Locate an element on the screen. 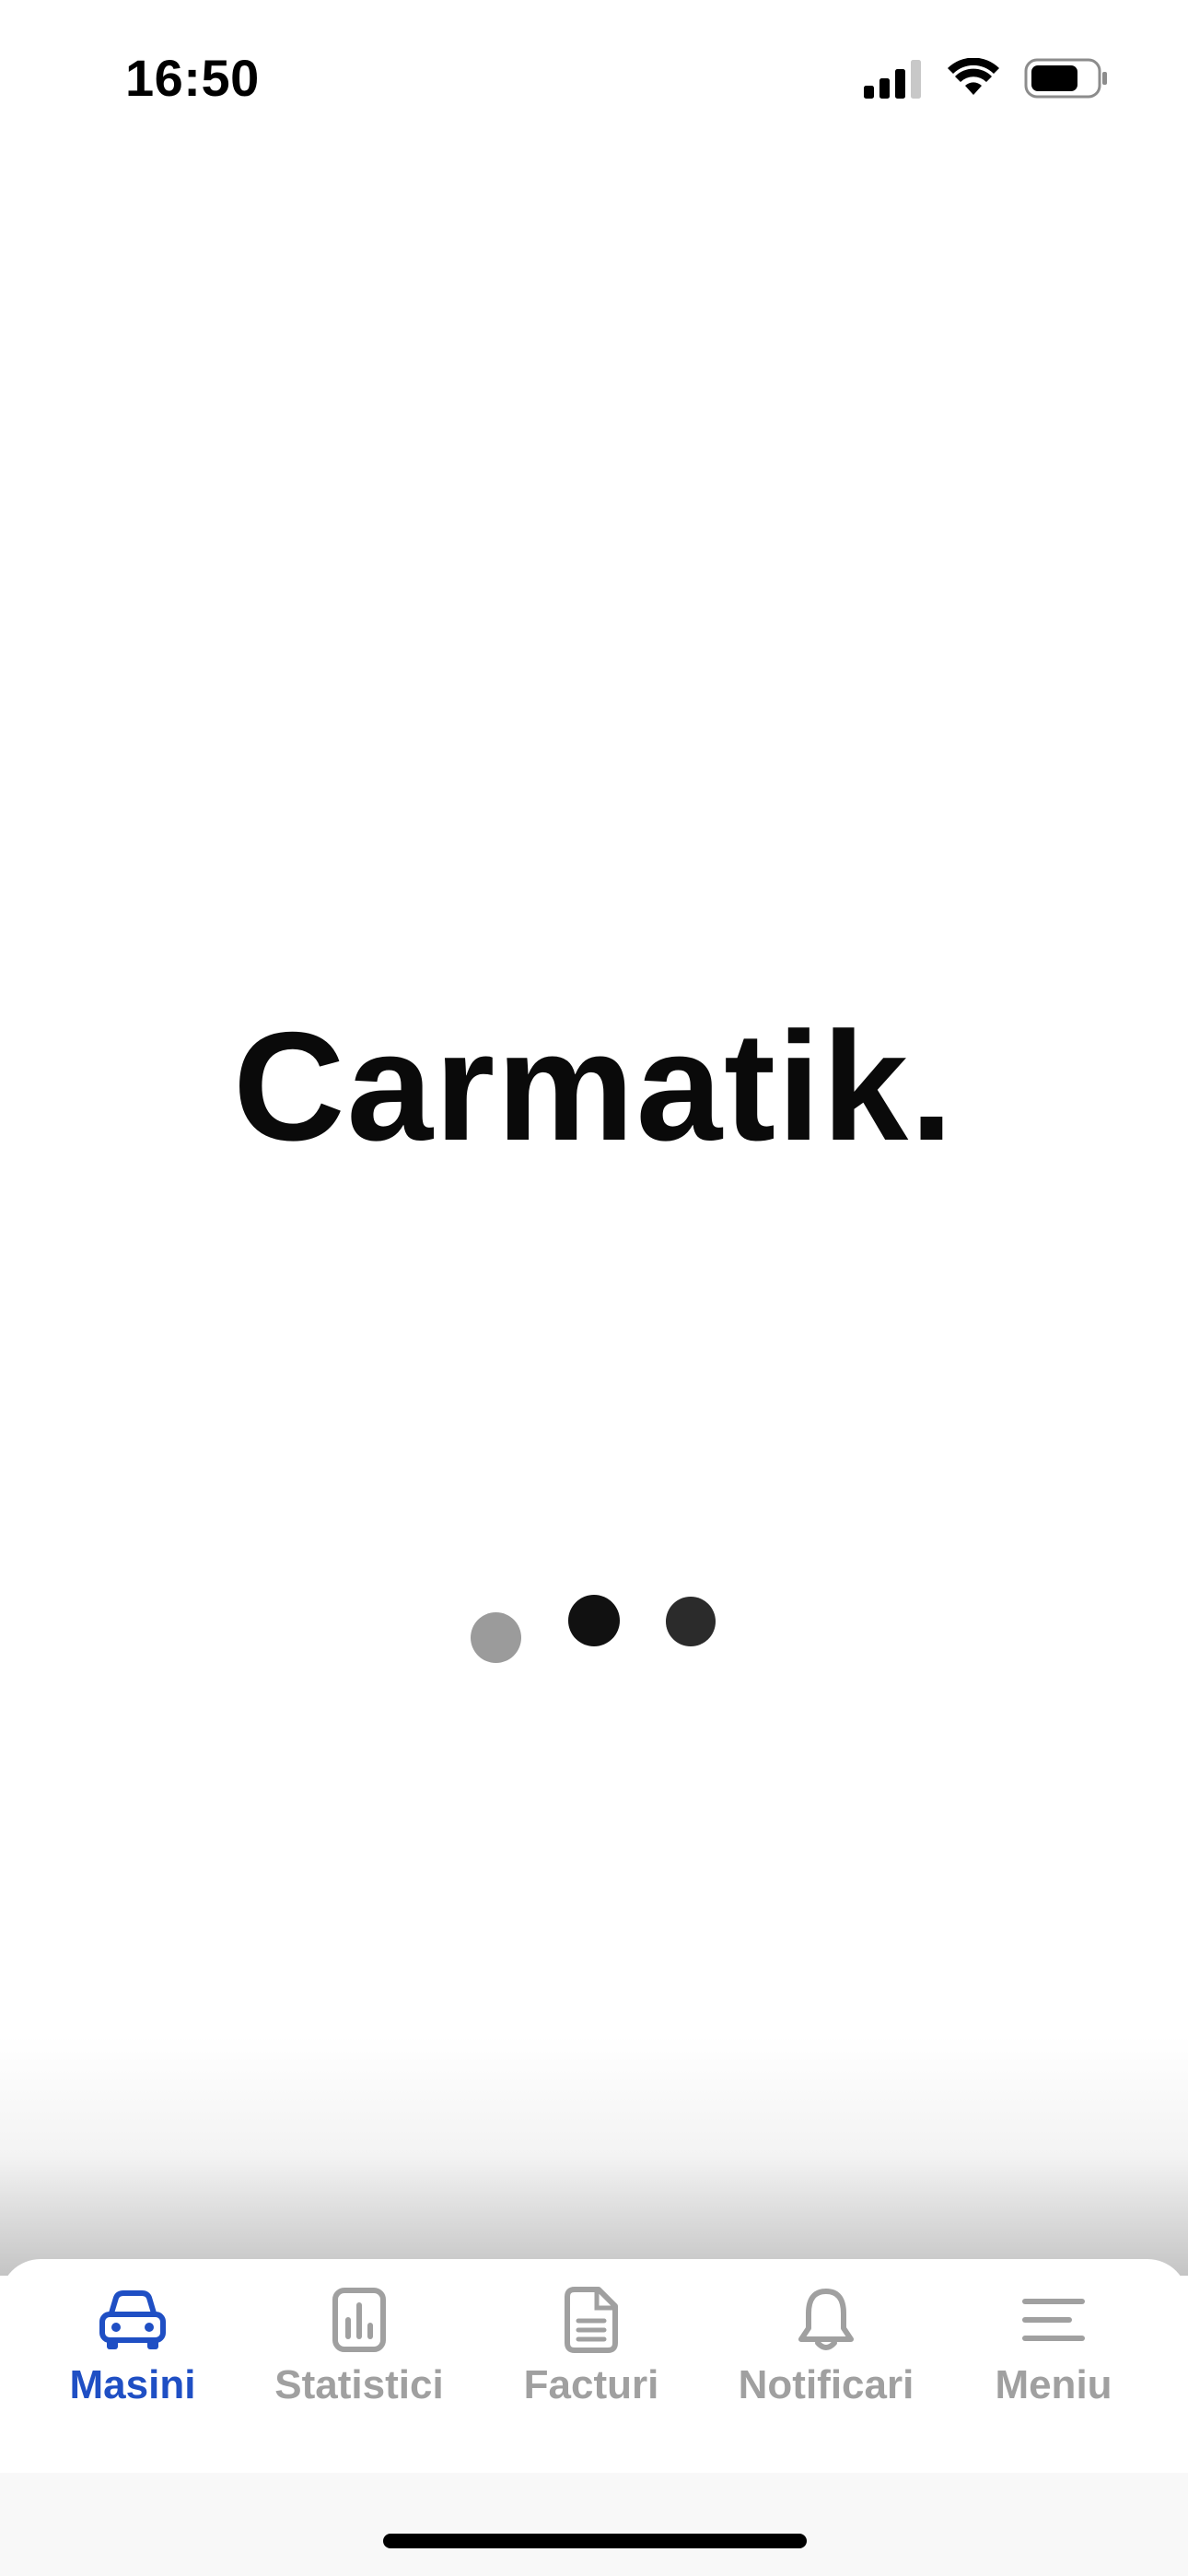  tab-meniu: Meniu is located at coordinates (1053, 2345).